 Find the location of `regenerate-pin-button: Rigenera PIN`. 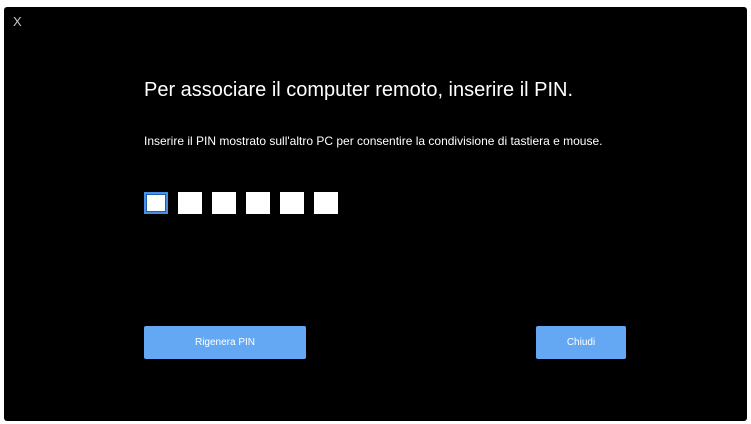

regenerate-pin-button: Rigenera PIN is located at coordinates (225, 342).